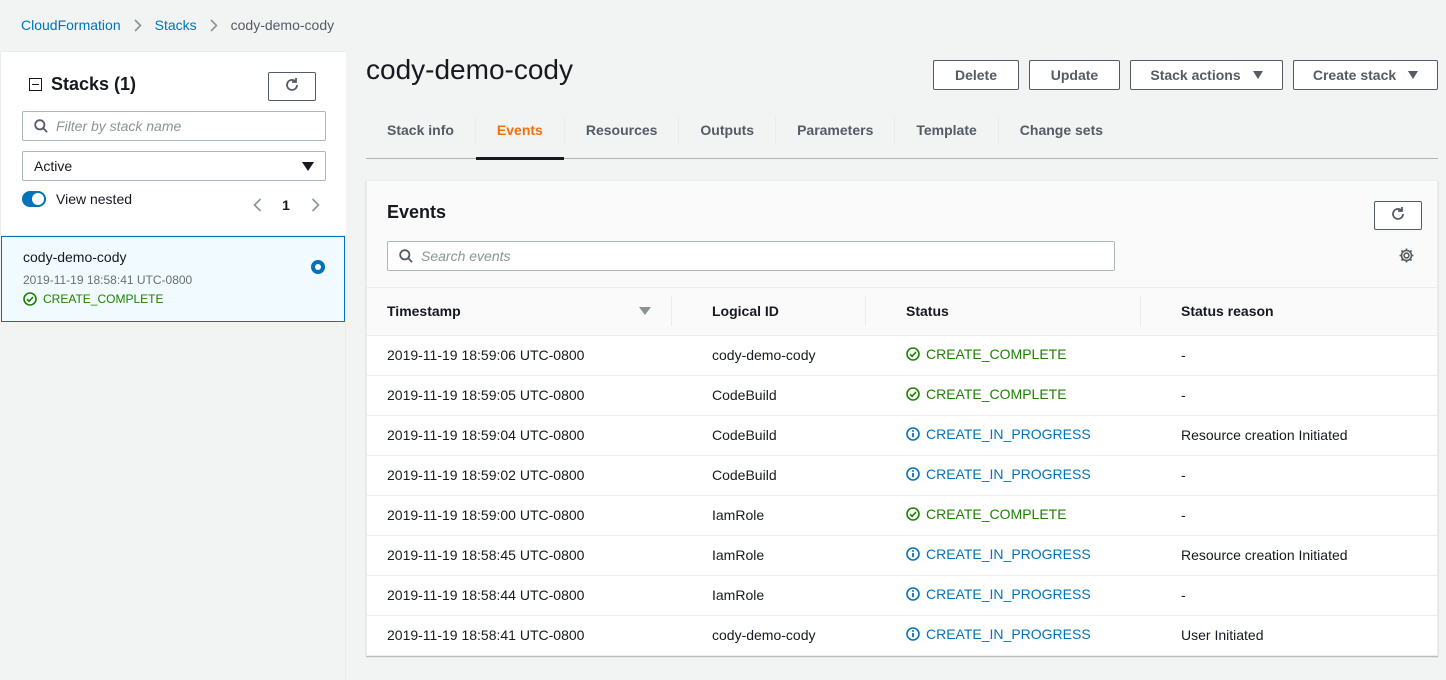 This screenshot has width=1446, height=680. Describe the element at coordinates (176, 25) in the screenshot. I see `breadcrumb-stacks: Stacks` at that location.